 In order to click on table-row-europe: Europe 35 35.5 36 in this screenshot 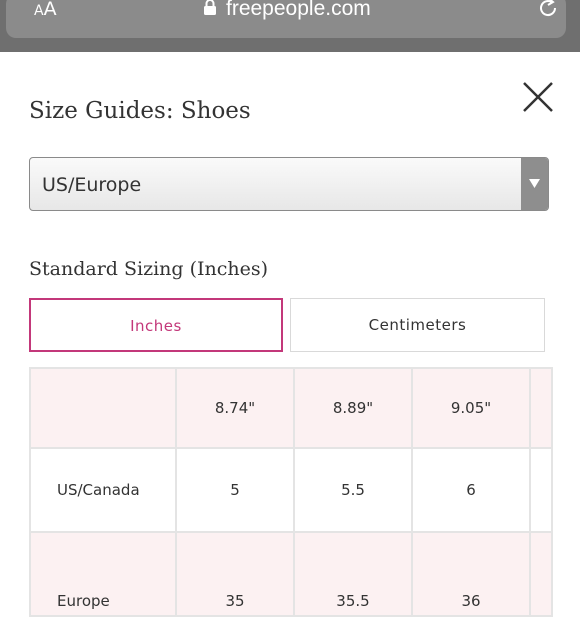, I will do `click(291, 574)`.